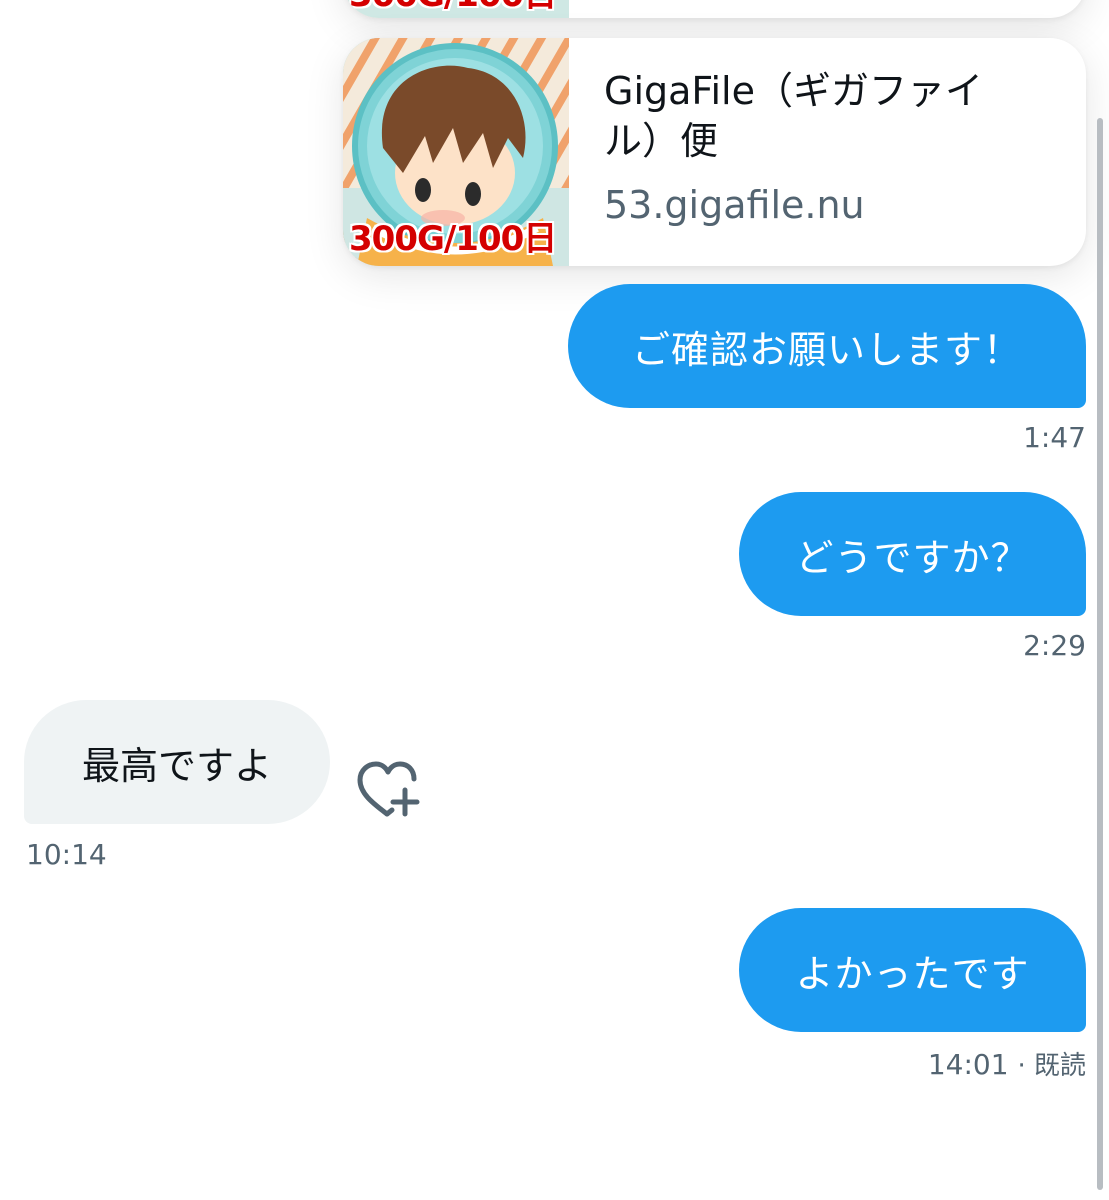 This screenshot has height=1200, width=1109. Describe the element at coordinates (1100, 654) in the screenshot. I see `scrollbar` at that location.